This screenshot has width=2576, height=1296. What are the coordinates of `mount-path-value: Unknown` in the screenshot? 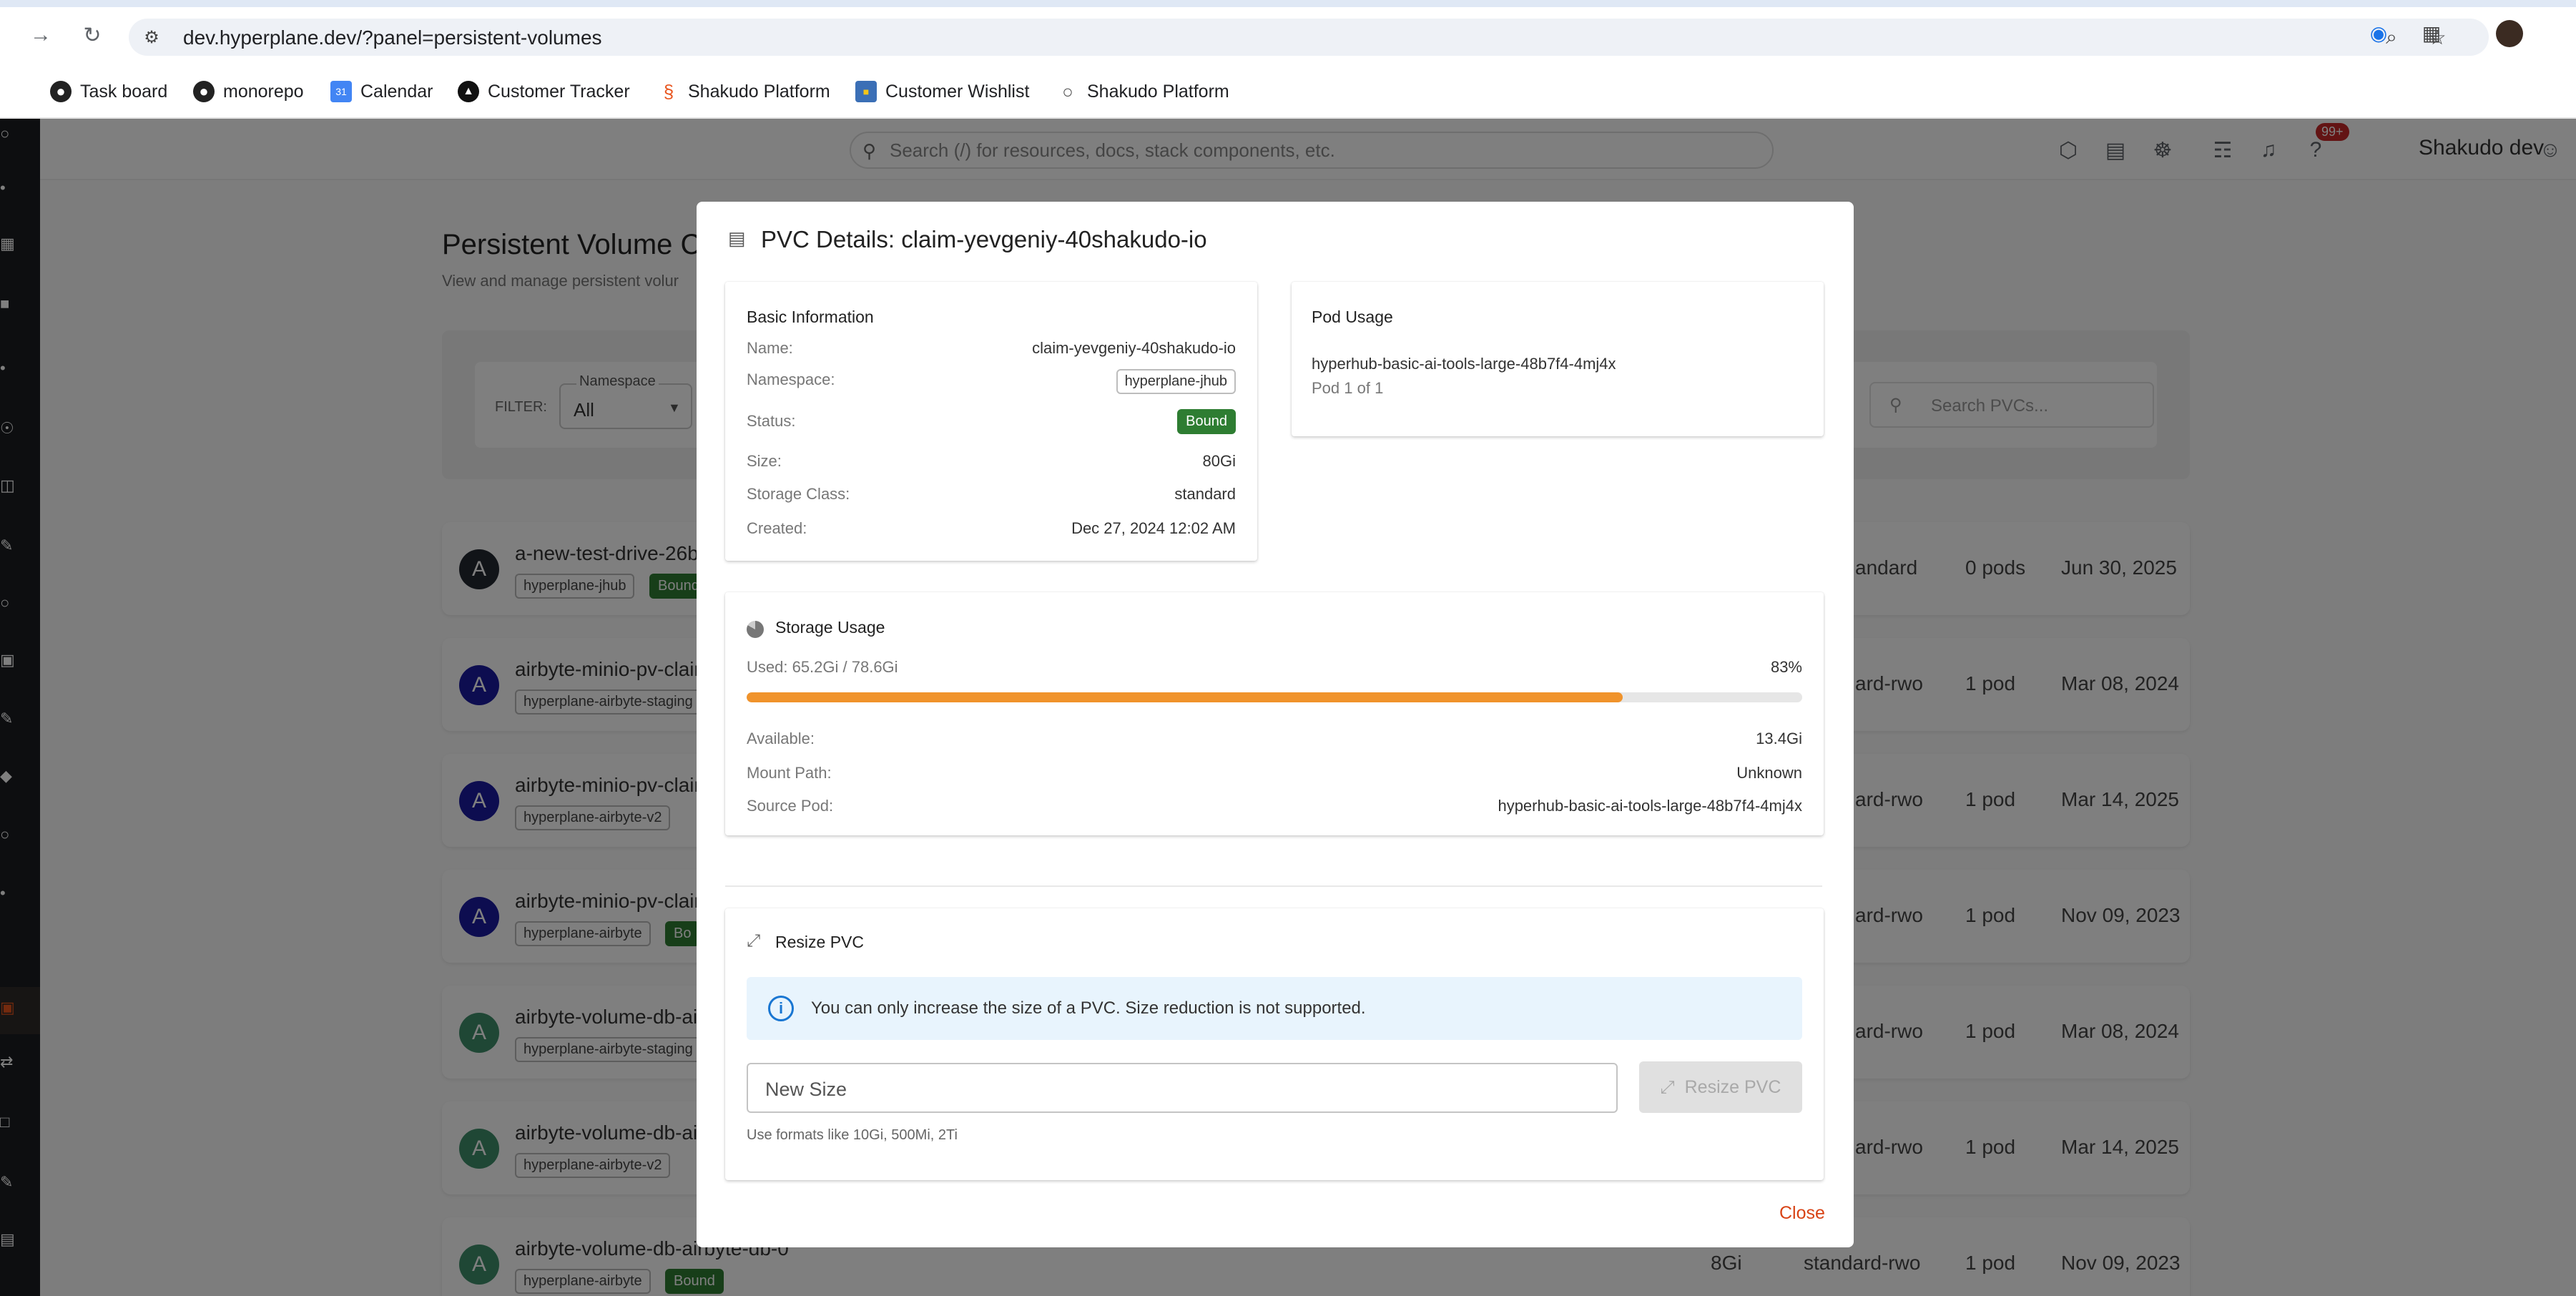 It's located at (1769, 773).